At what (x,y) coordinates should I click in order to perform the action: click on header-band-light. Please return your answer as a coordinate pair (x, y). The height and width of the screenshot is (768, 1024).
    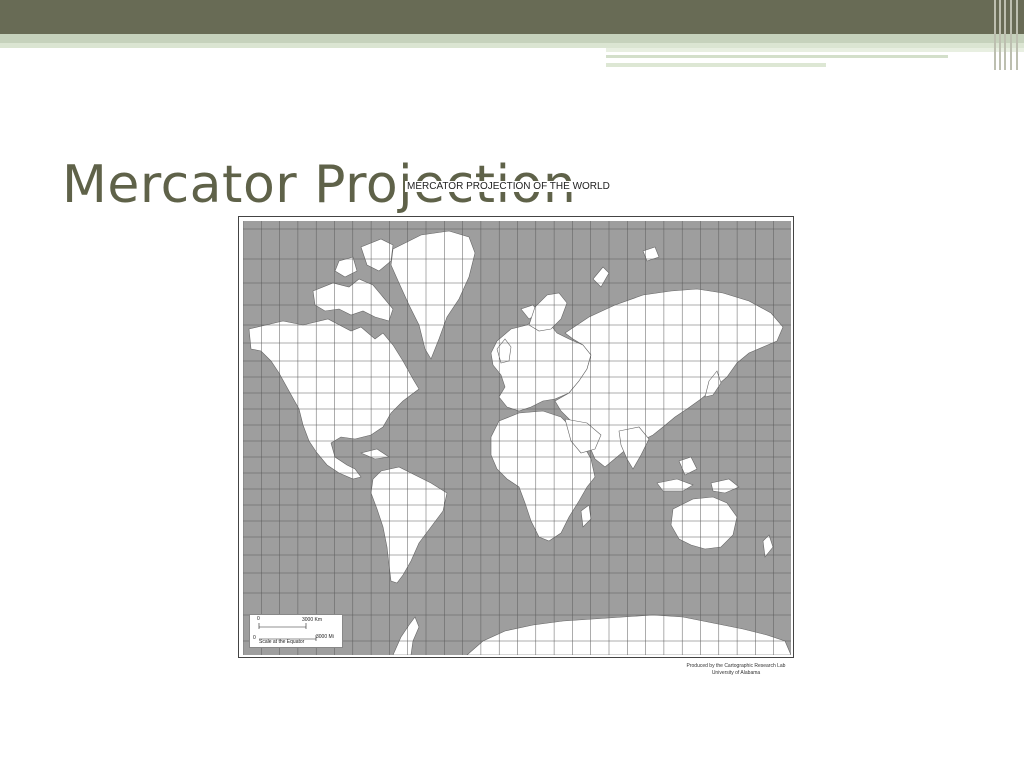
    Looking at the image, I should click on (512, 38).